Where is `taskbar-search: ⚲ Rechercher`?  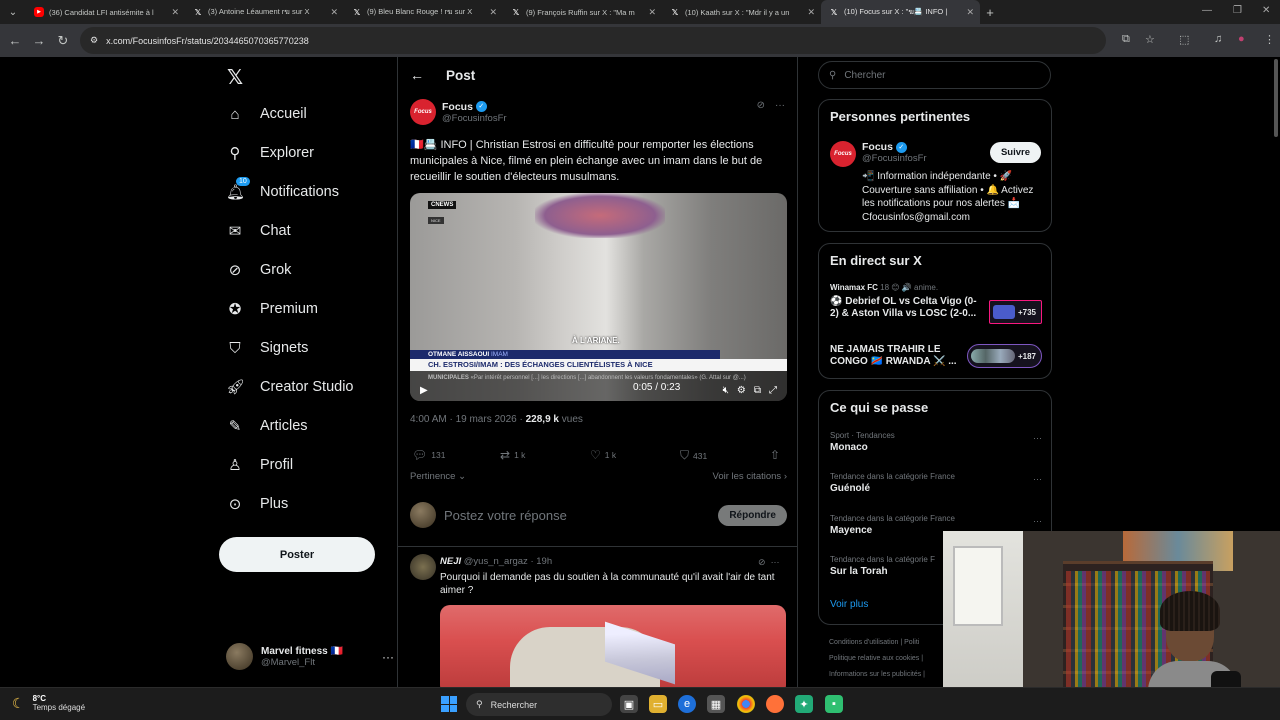 taskbar-search: ⚲ Rechercher is located at coordinates (539, 704).